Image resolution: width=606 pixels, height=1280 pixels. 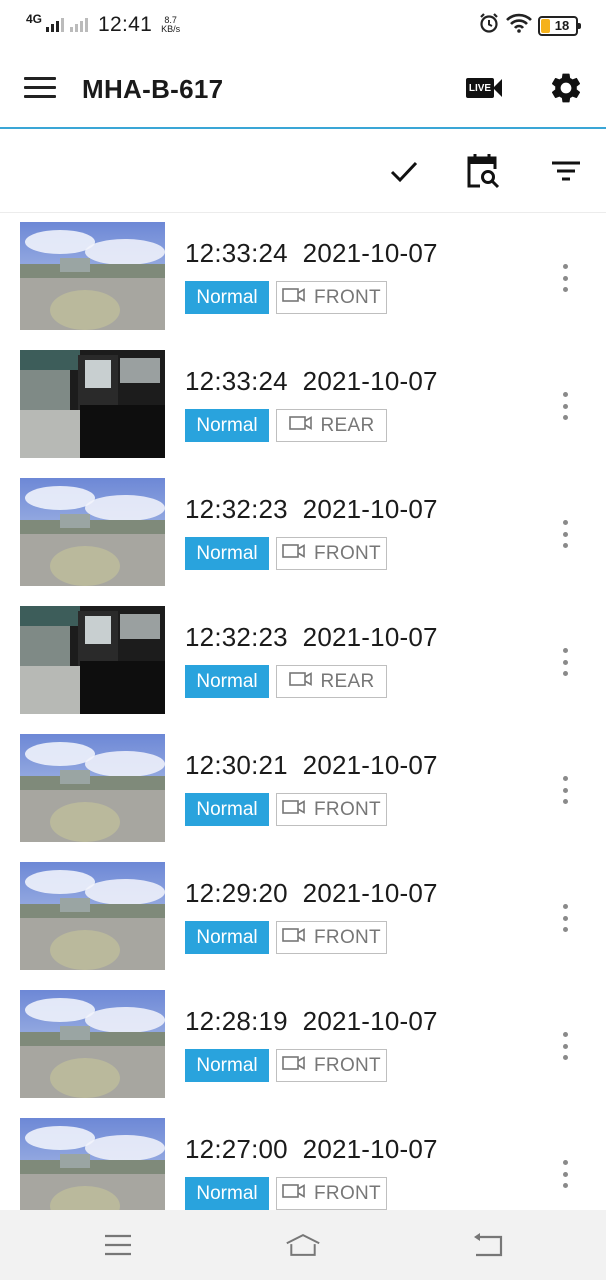 What do you see at coordinates (566, 88) in the screenshot?
I see `settings-gear-icon` at bounding box center [566, 88].